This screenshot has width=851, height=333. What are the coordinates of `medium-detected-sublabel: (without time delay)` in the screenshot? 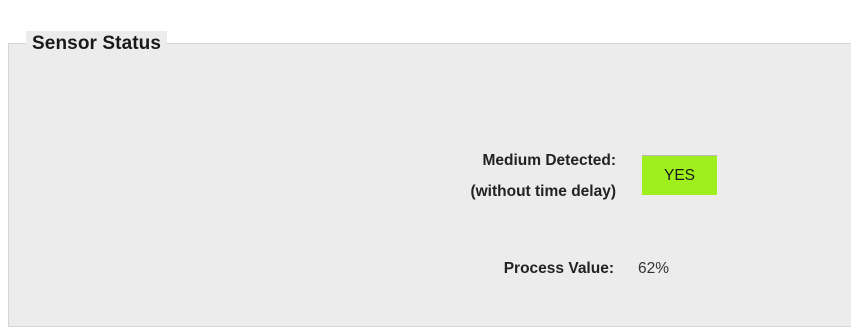 It's located at (543, 191).